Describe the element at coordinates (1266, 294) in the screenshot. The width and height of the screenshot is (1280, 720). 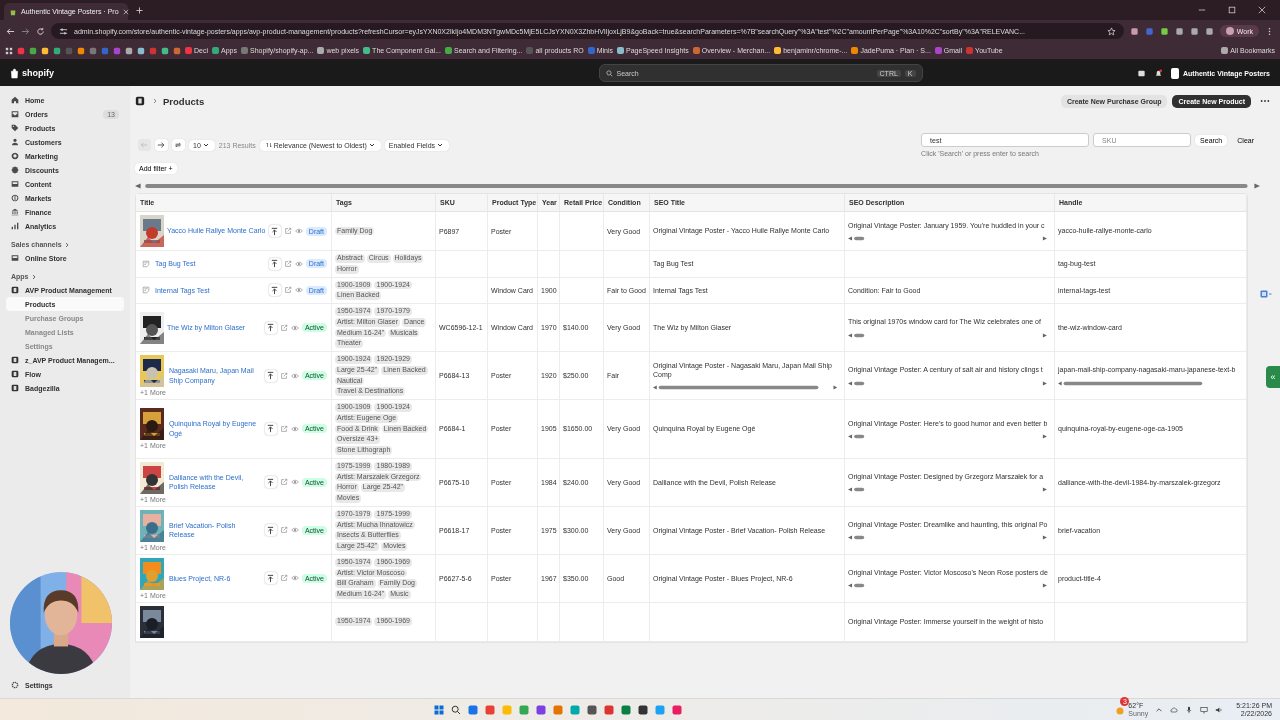
I see `widget-icon` at that location.